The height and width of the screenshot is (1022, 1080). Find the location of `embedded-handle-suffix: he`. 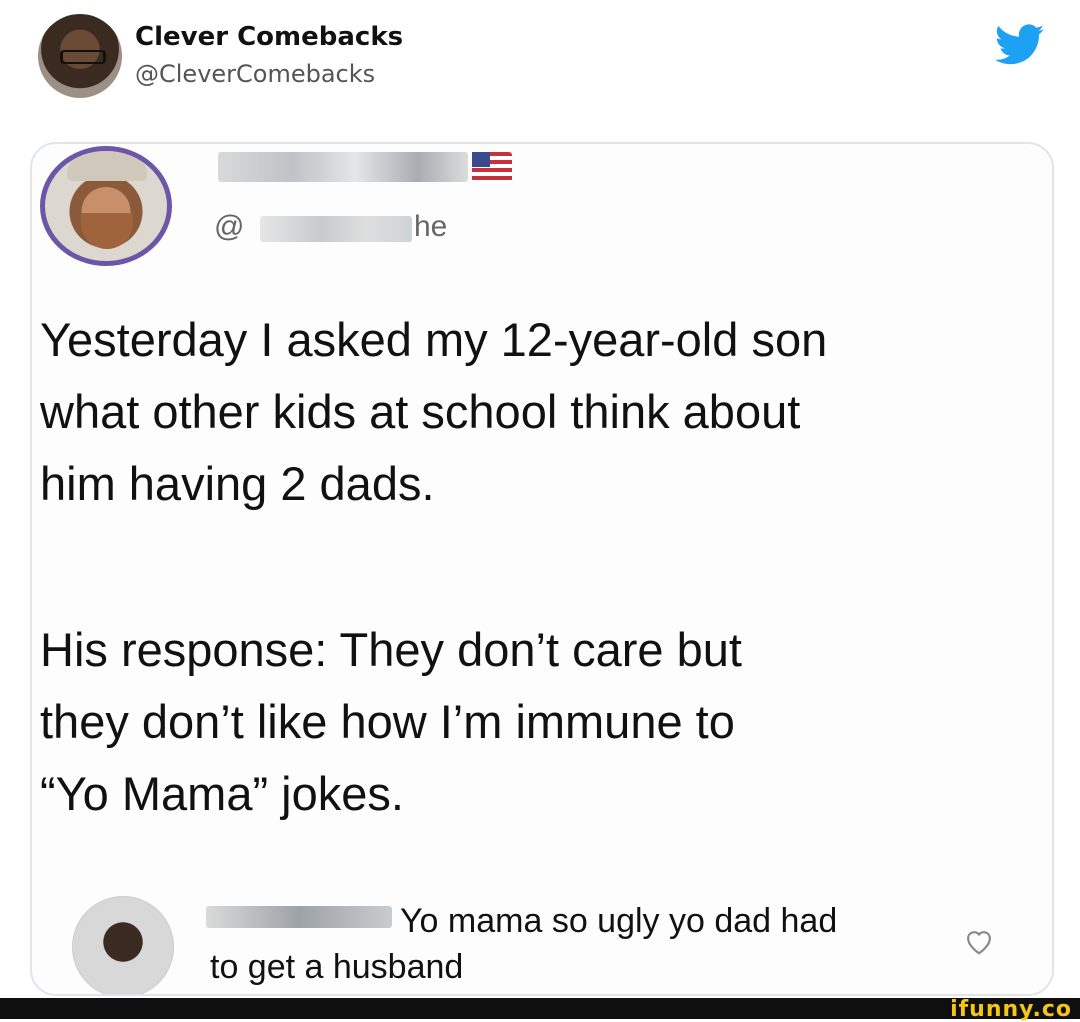

embedded-handle-suffix: he is located at coordinates (431, 226).